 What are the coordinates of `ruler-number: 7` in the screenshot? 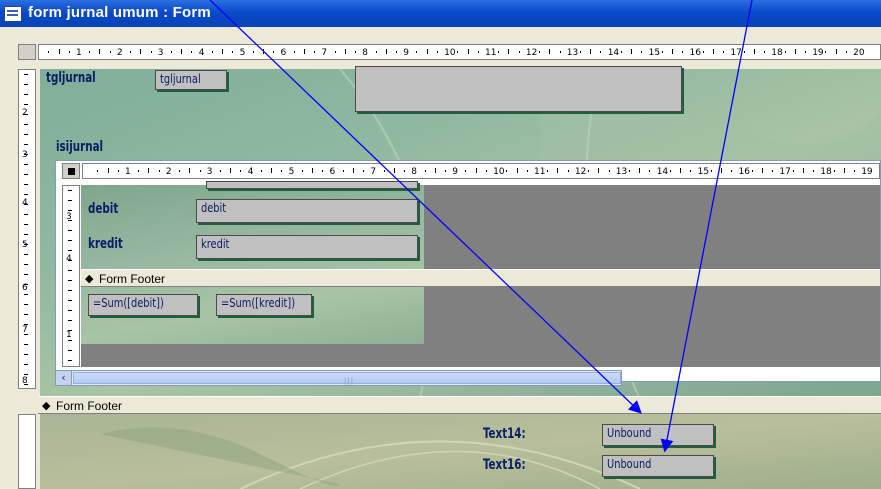 It's located at (373, 172).